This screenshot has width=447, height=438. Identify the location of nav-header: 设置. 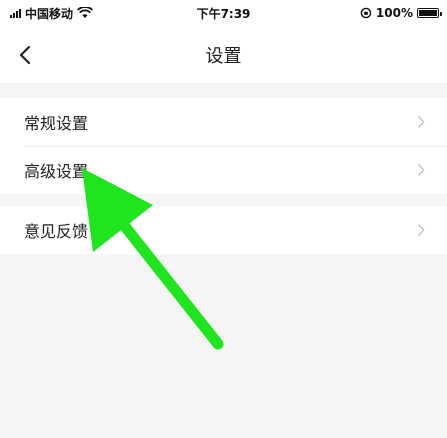
(223, 55).